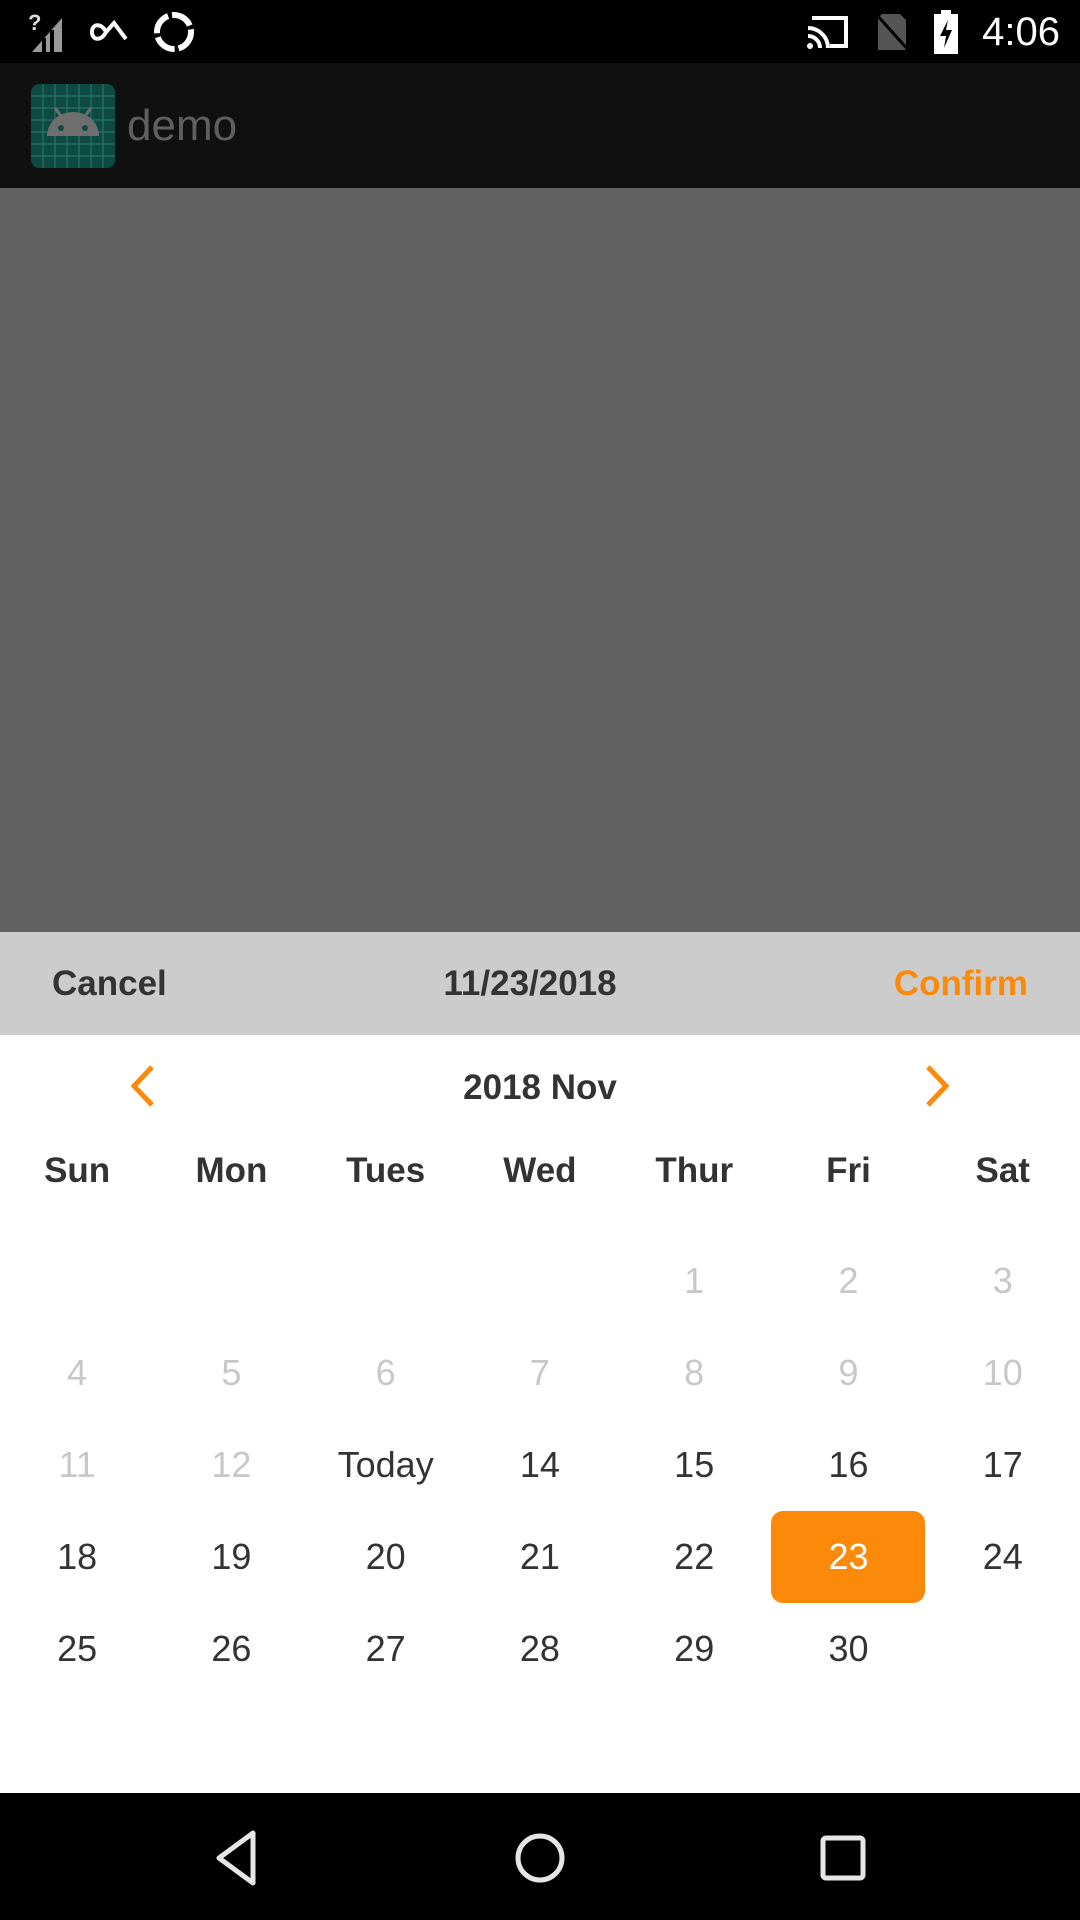 The image size is (1080, 1920). Describe the element at coordinates (1002, 1170) in the screenshot. I see `weekday-label: Sat` at that location.